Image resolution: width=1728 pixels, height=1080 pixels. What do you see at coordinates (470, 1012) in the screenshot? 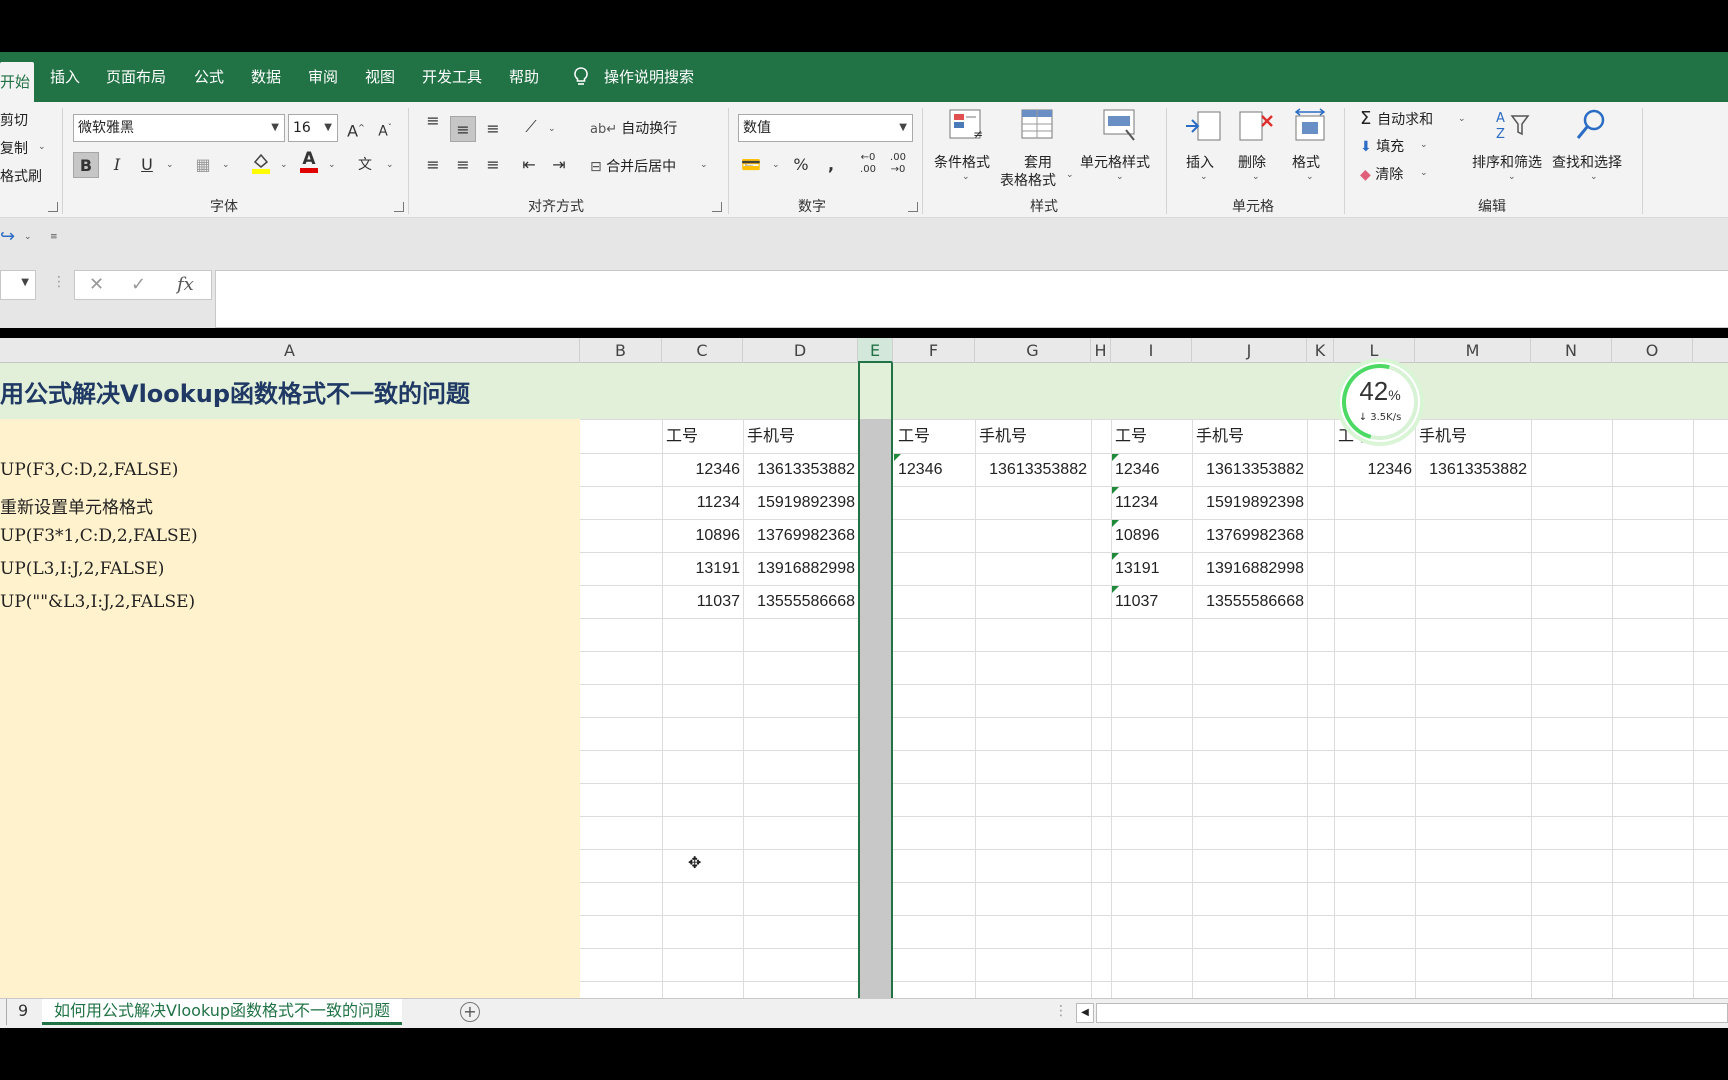
I see `add-sheet-button: +` at bounding box center [470, 1012].